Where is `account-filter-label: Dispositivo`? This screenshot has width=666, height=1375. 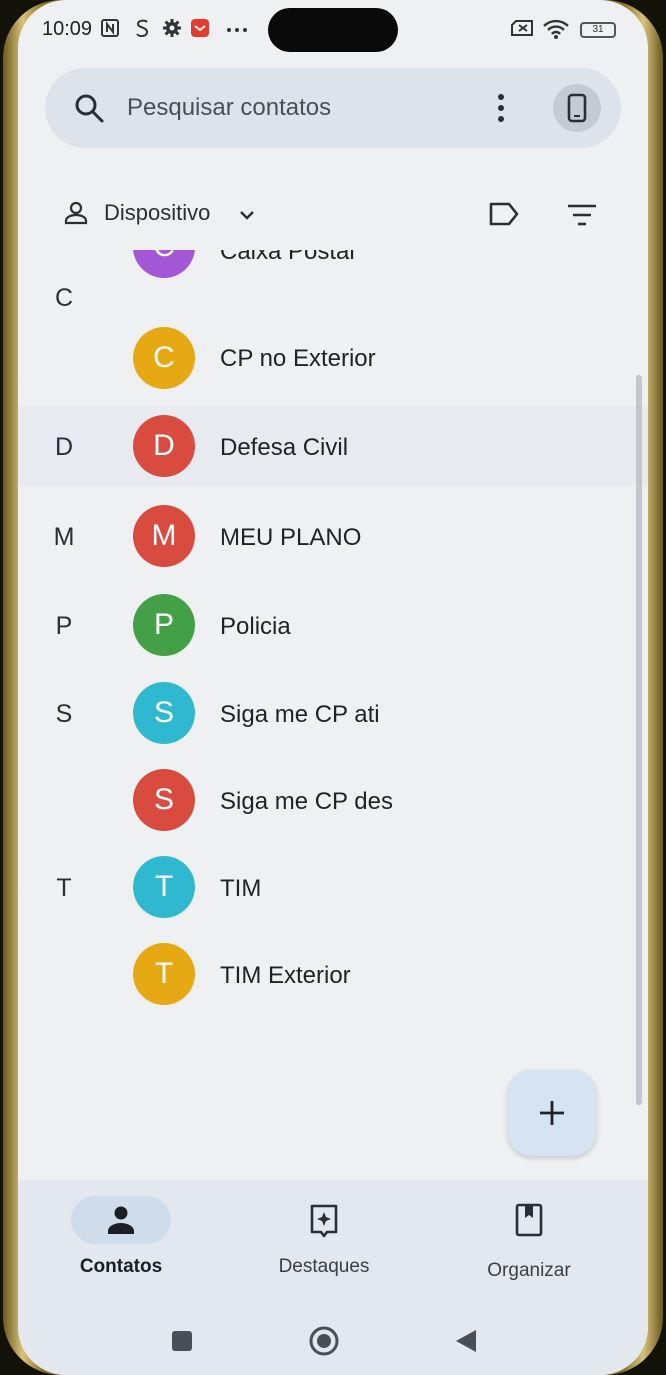 account-filter-label: Dispositivo is located at coordinates (157, 213).